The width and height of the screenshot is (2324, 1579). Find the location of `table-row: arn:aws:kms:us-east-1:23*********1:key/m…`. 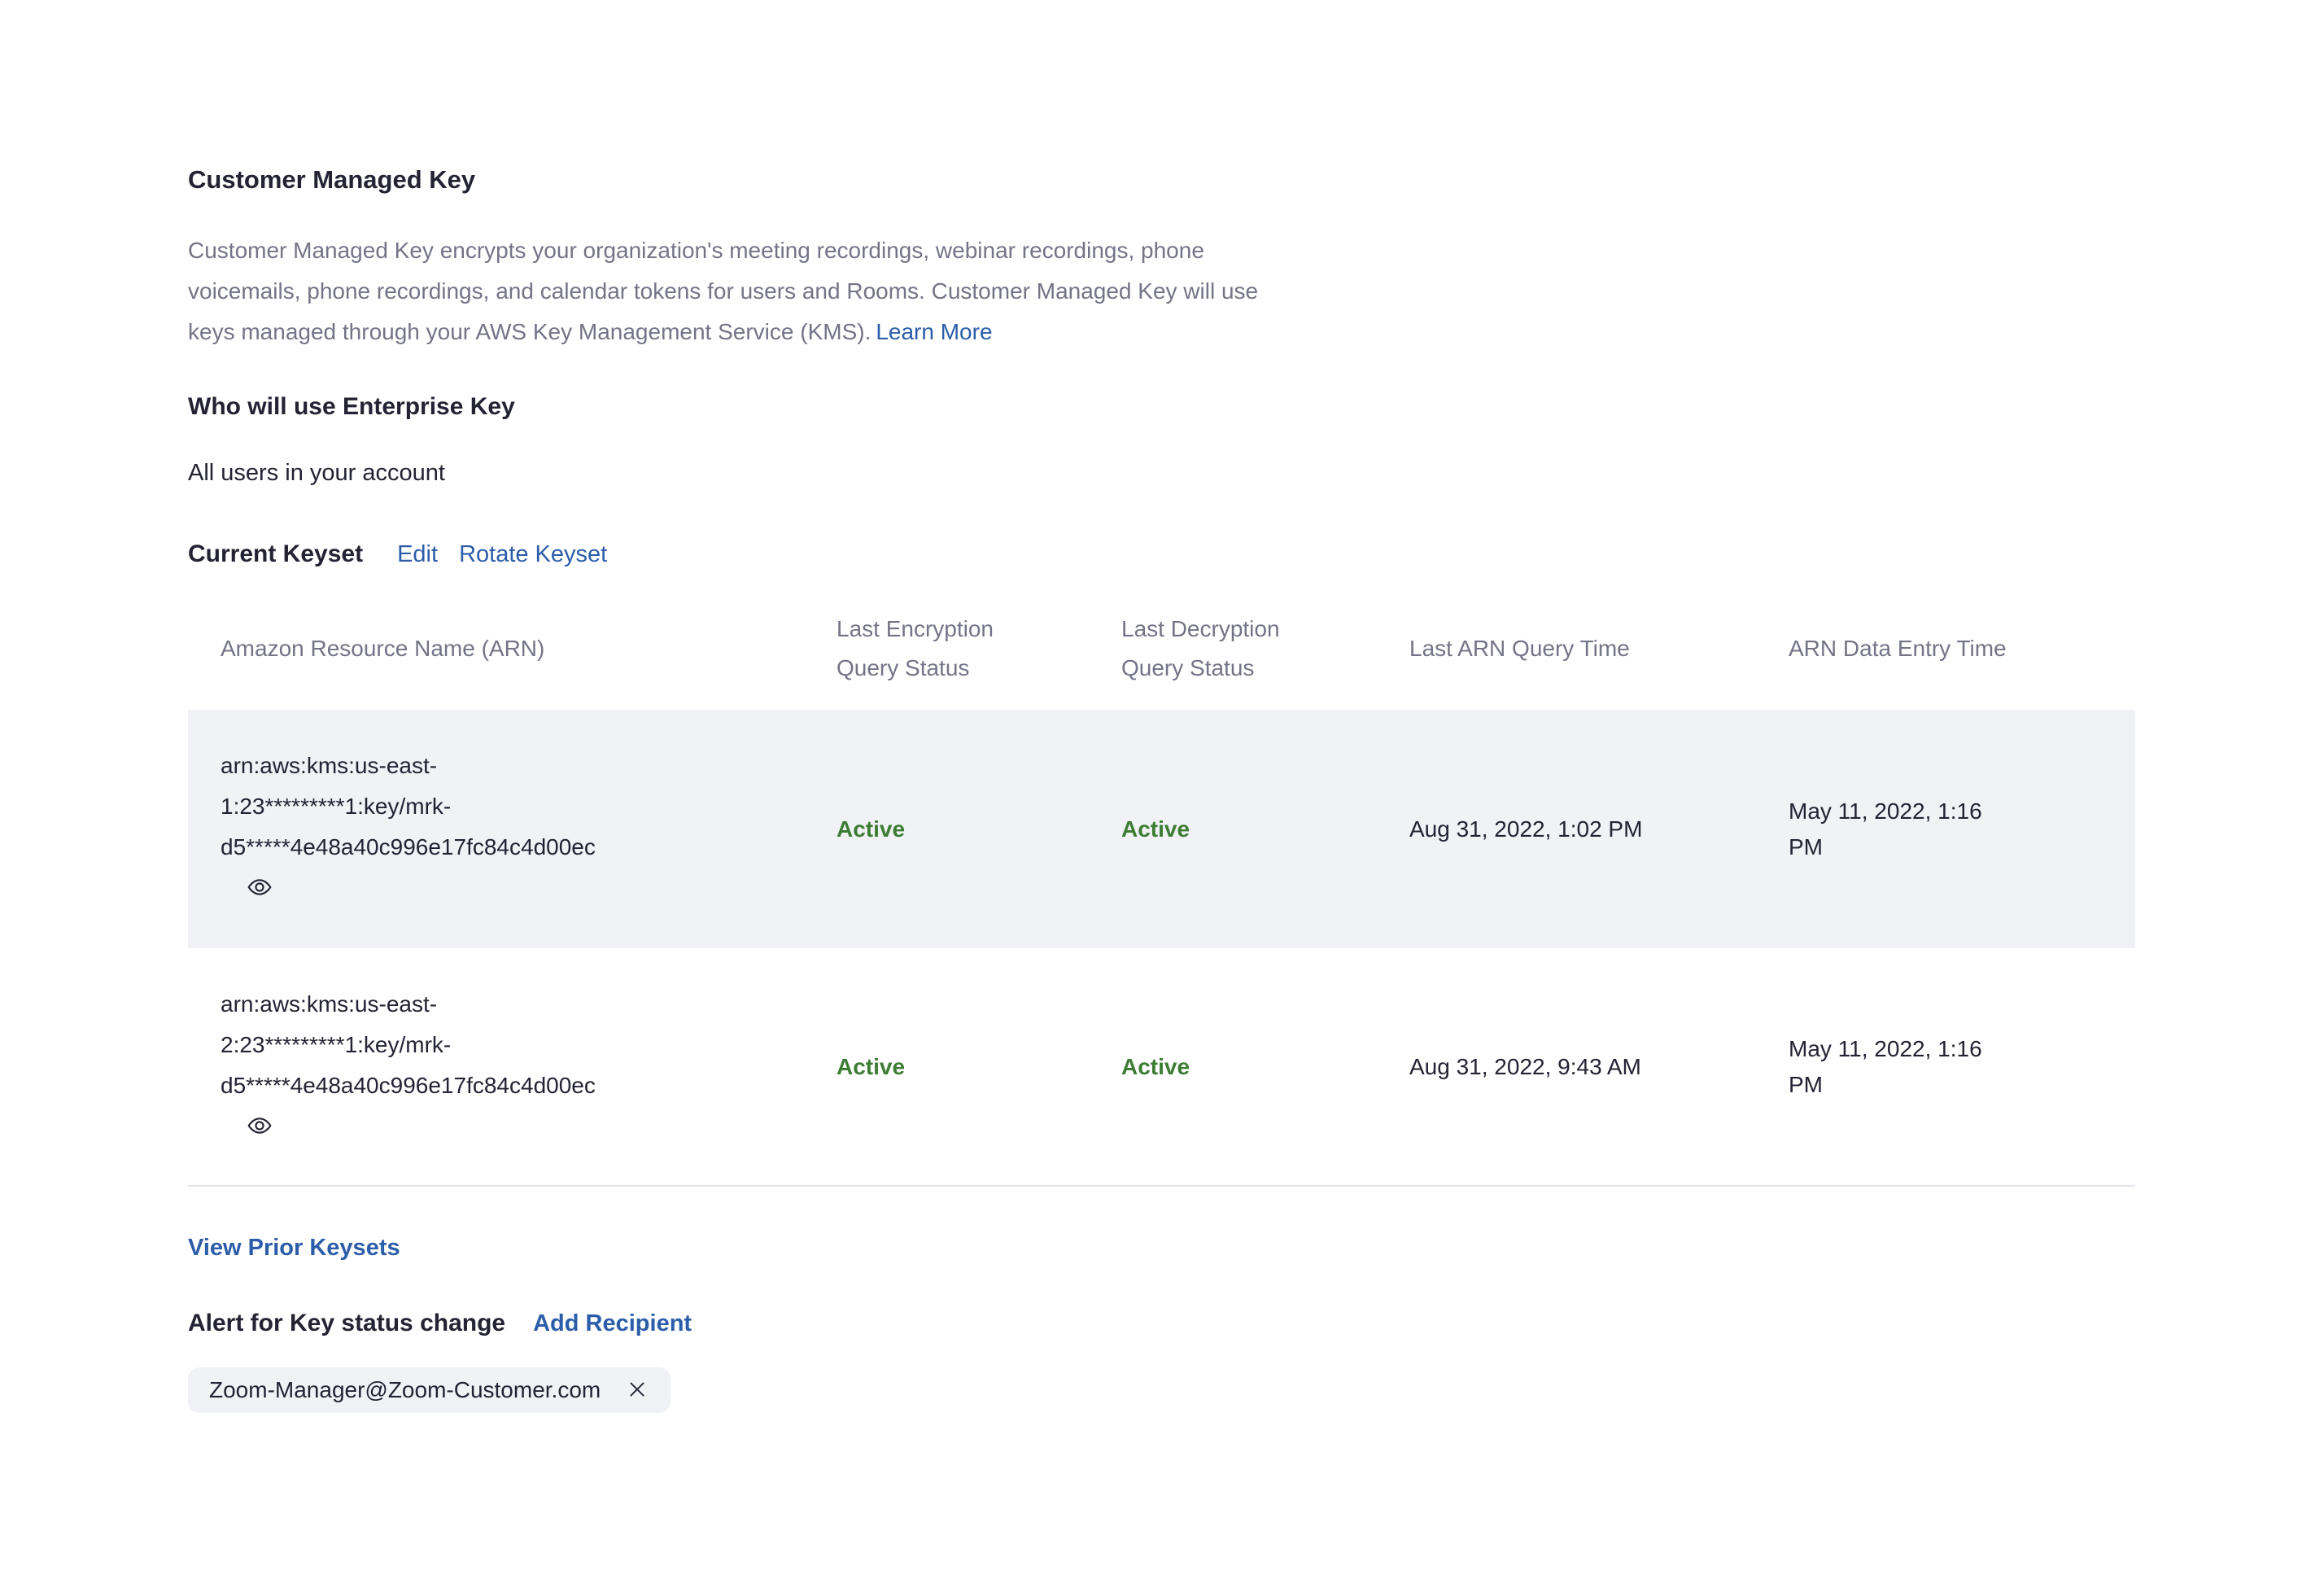

table-row: arn:aws:kms:us-east-1:23*********1:key/m… is located at coordinates (1161, 829).